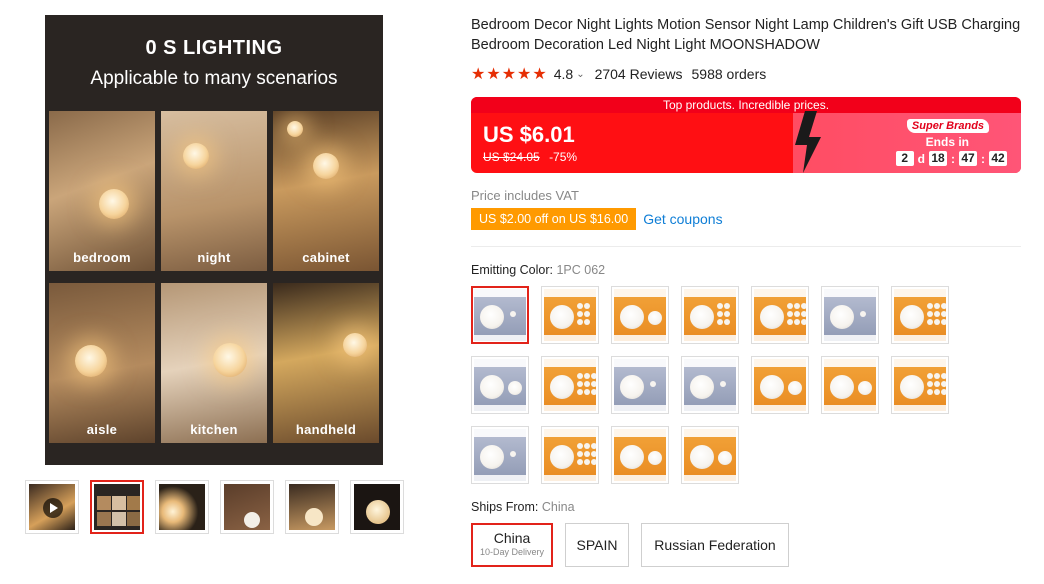  Describe the element at coordinates (326, 429) in the screenshot. I see `scene-caption: handheld` at that location.